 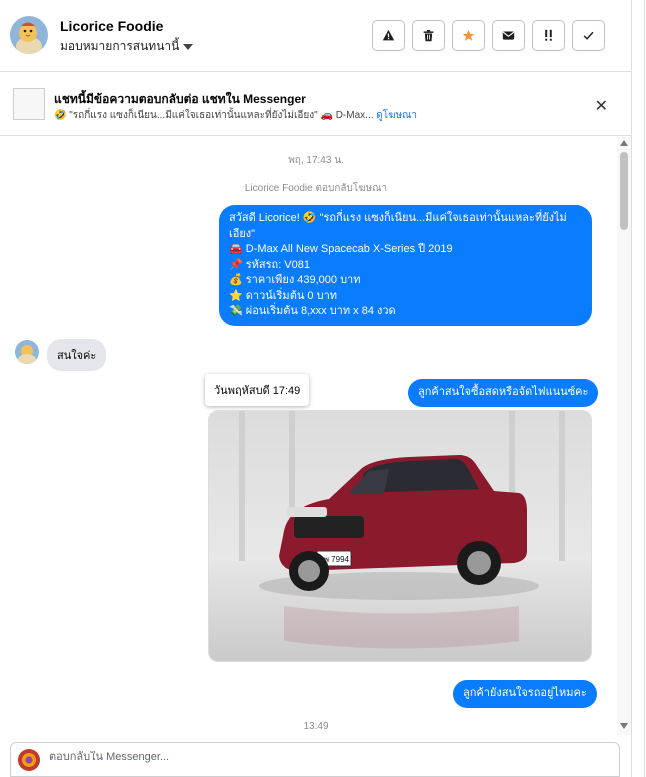 What do you see at coordinates (29, 35) in the screenshot?
I see `contact-avatar` at bounding box center [29, 35].